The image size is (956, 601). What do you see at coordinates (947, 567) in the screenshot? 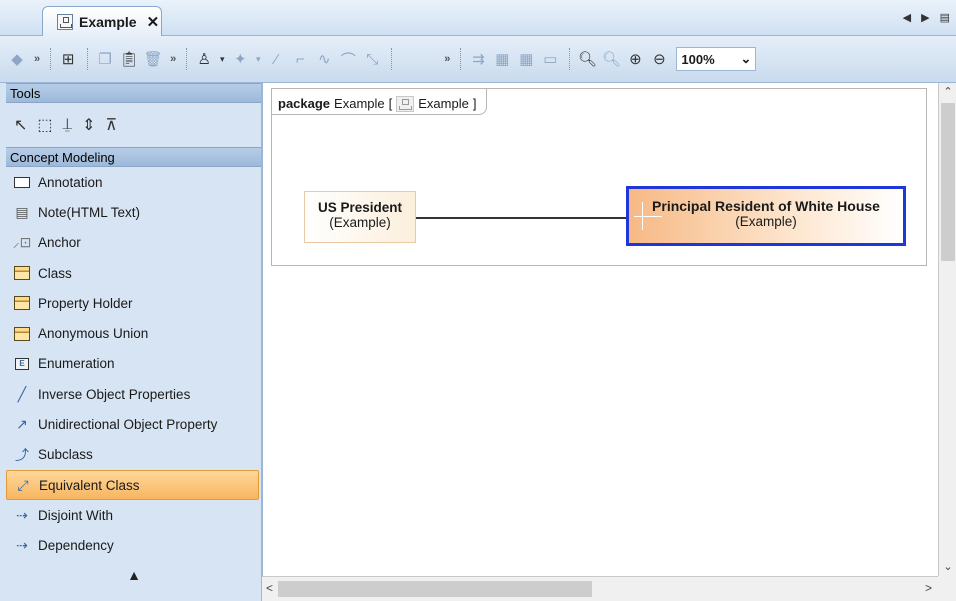
I see `scroll-down-icon: ⌄` at bounding box center [947, 567].